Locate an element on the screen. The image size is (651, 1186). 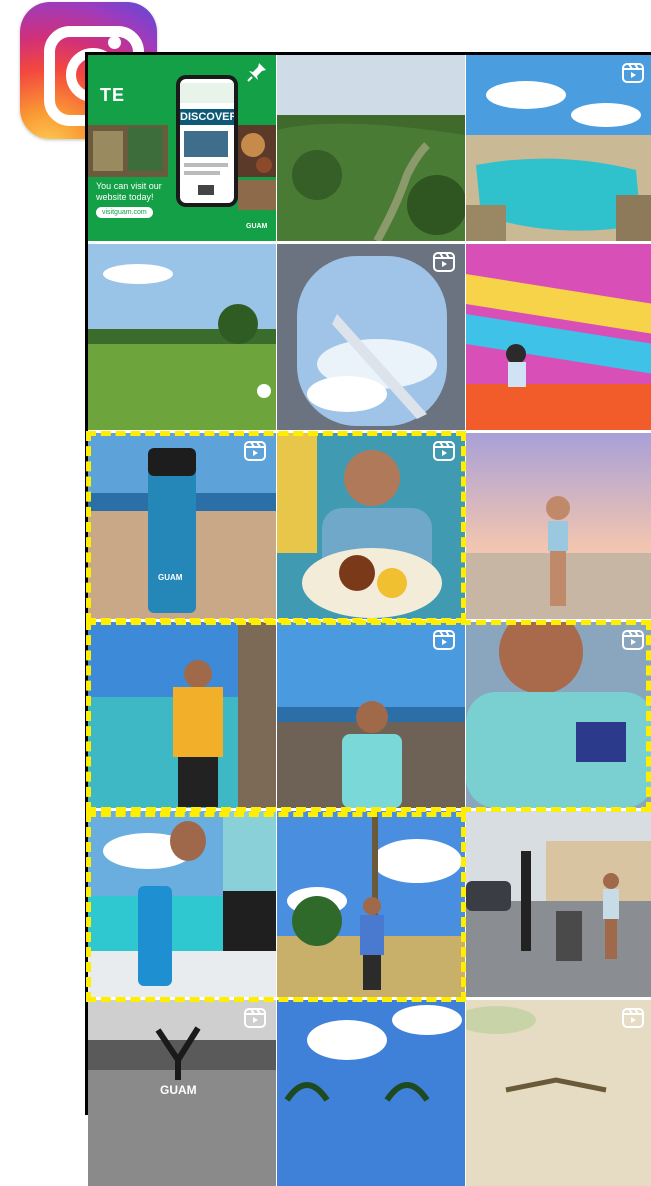
sunset-scene is located at coordinates (558, 526).